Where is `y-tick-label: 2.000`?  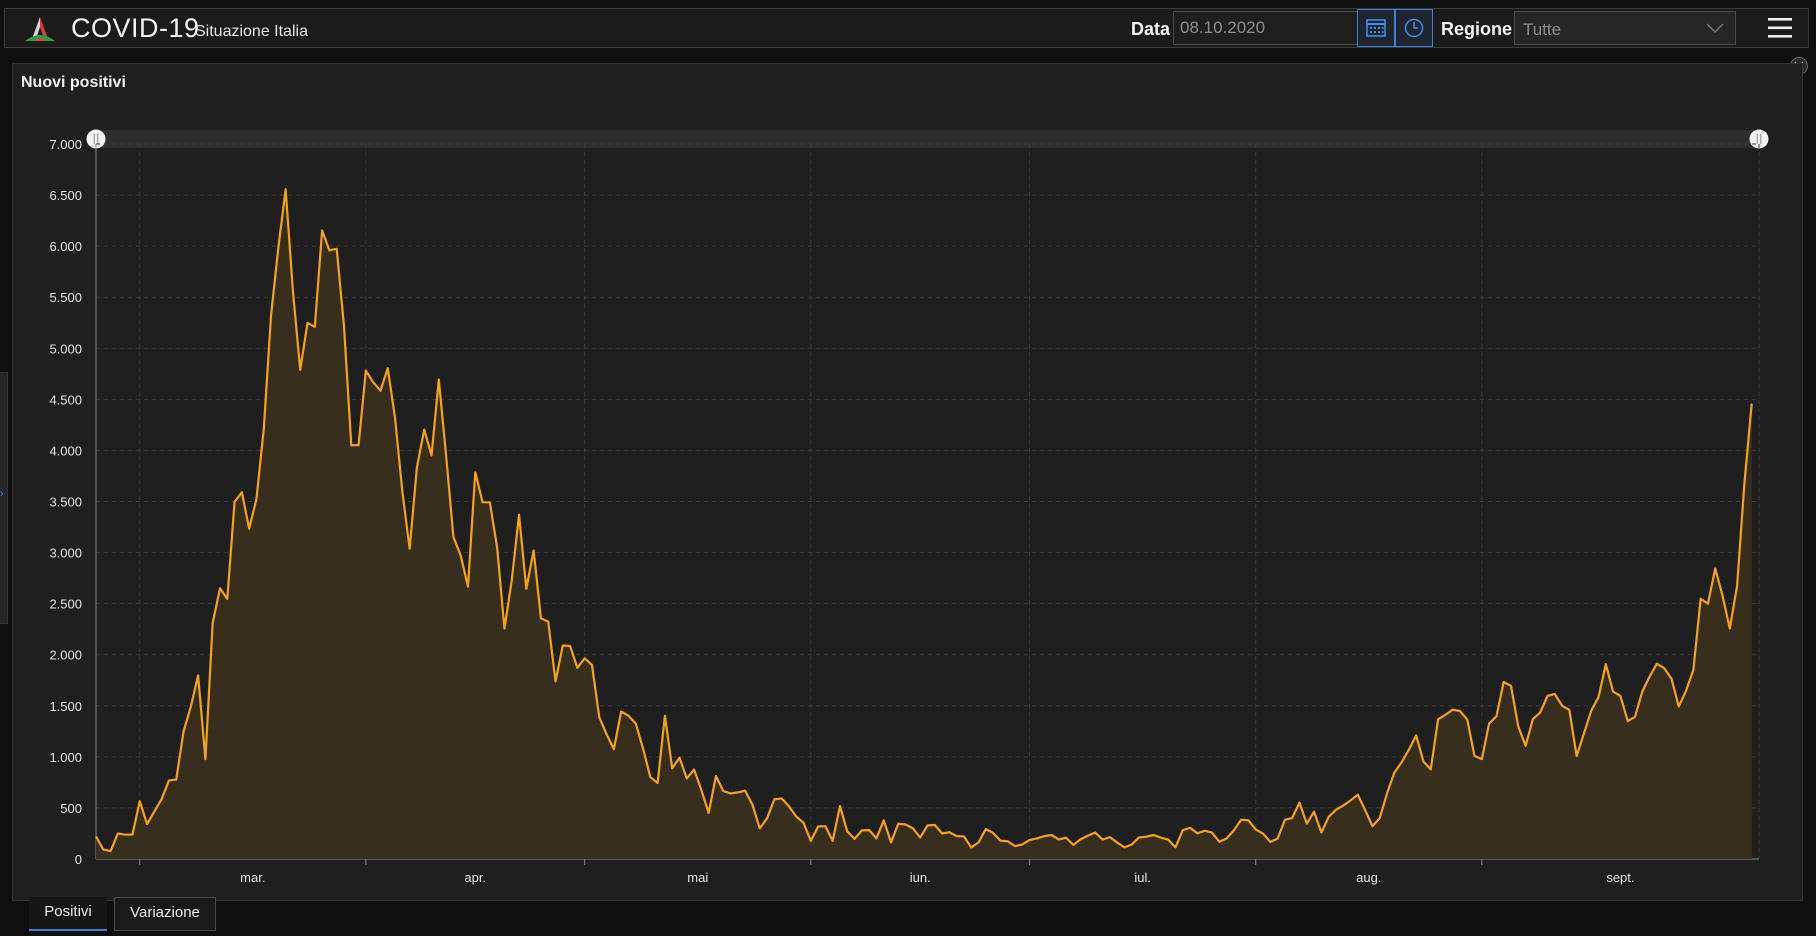
y-tick-label: 2.000 is located at coordinates (65, 655).